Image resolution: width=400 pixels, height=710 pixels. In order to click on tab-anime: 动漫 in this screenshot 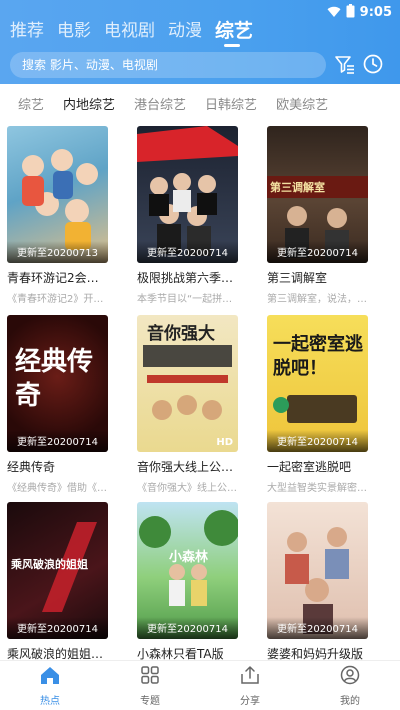, I will do `click(185, 31)`.